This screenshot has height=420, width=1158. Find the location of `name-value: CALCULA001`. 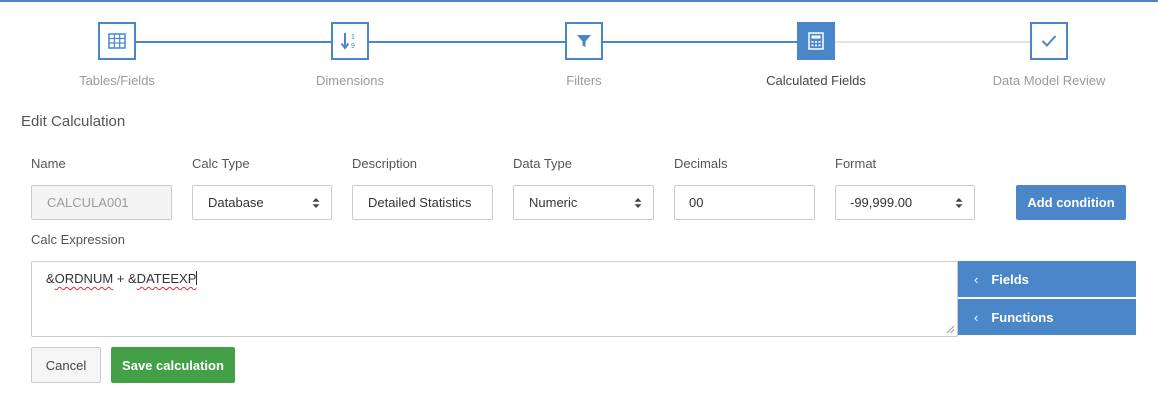

name-value: CALCULA001 is located at coordinates (88, 202).